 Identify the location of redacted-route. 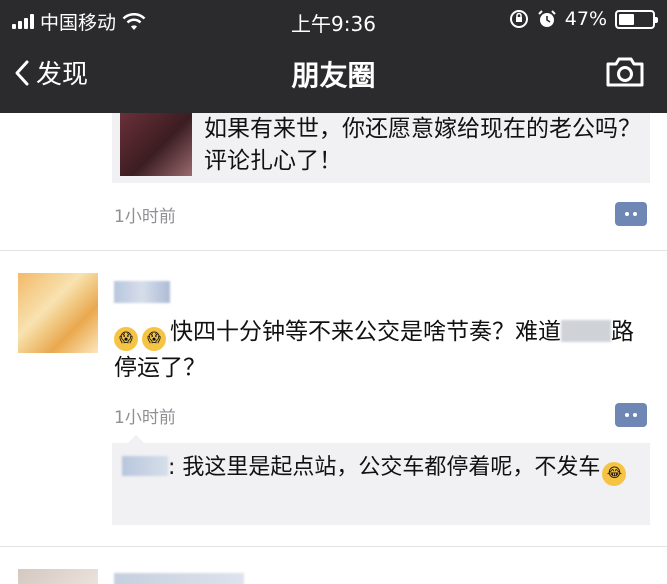
(586, 331).